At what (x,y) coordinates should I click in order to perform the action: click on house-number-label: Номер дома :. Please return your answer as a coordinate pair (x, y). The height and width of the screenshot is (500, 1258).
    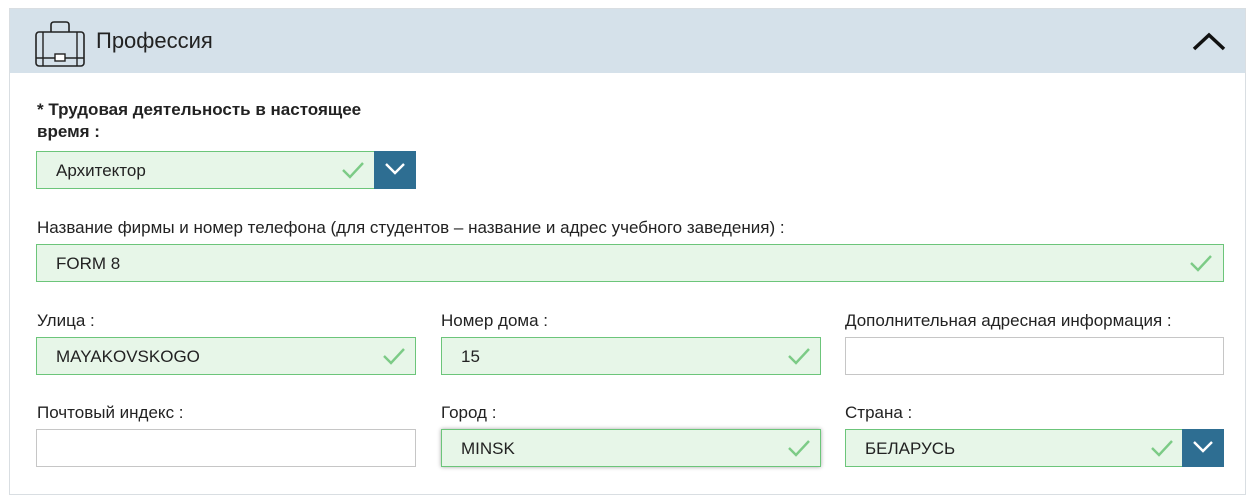
    Looking at the image, I should click on (495, 320).